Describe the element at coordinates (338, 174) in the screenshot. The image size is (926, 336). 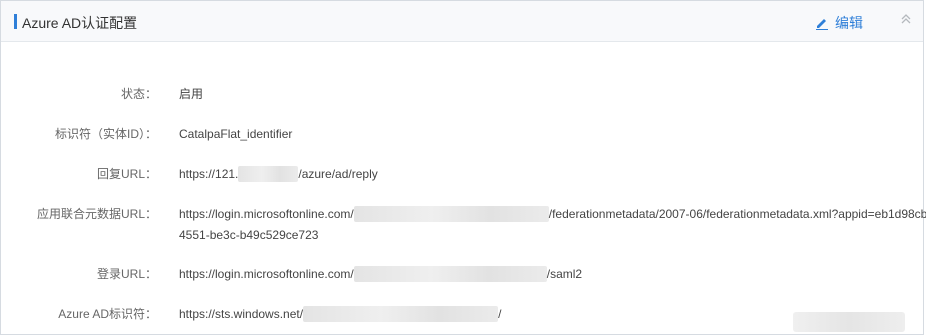
I see `reply-url-suffix: /azure/ad/reply` at that location.